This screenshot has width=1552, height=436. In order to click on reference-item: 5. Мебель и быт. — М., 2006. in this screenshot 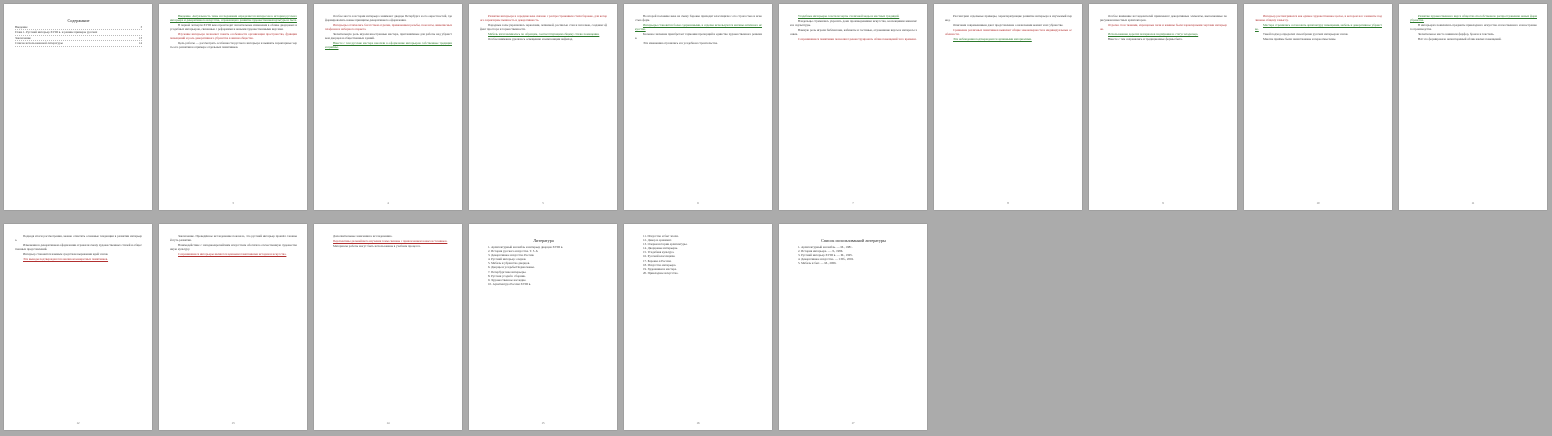, I will do `click(817, 263)`.